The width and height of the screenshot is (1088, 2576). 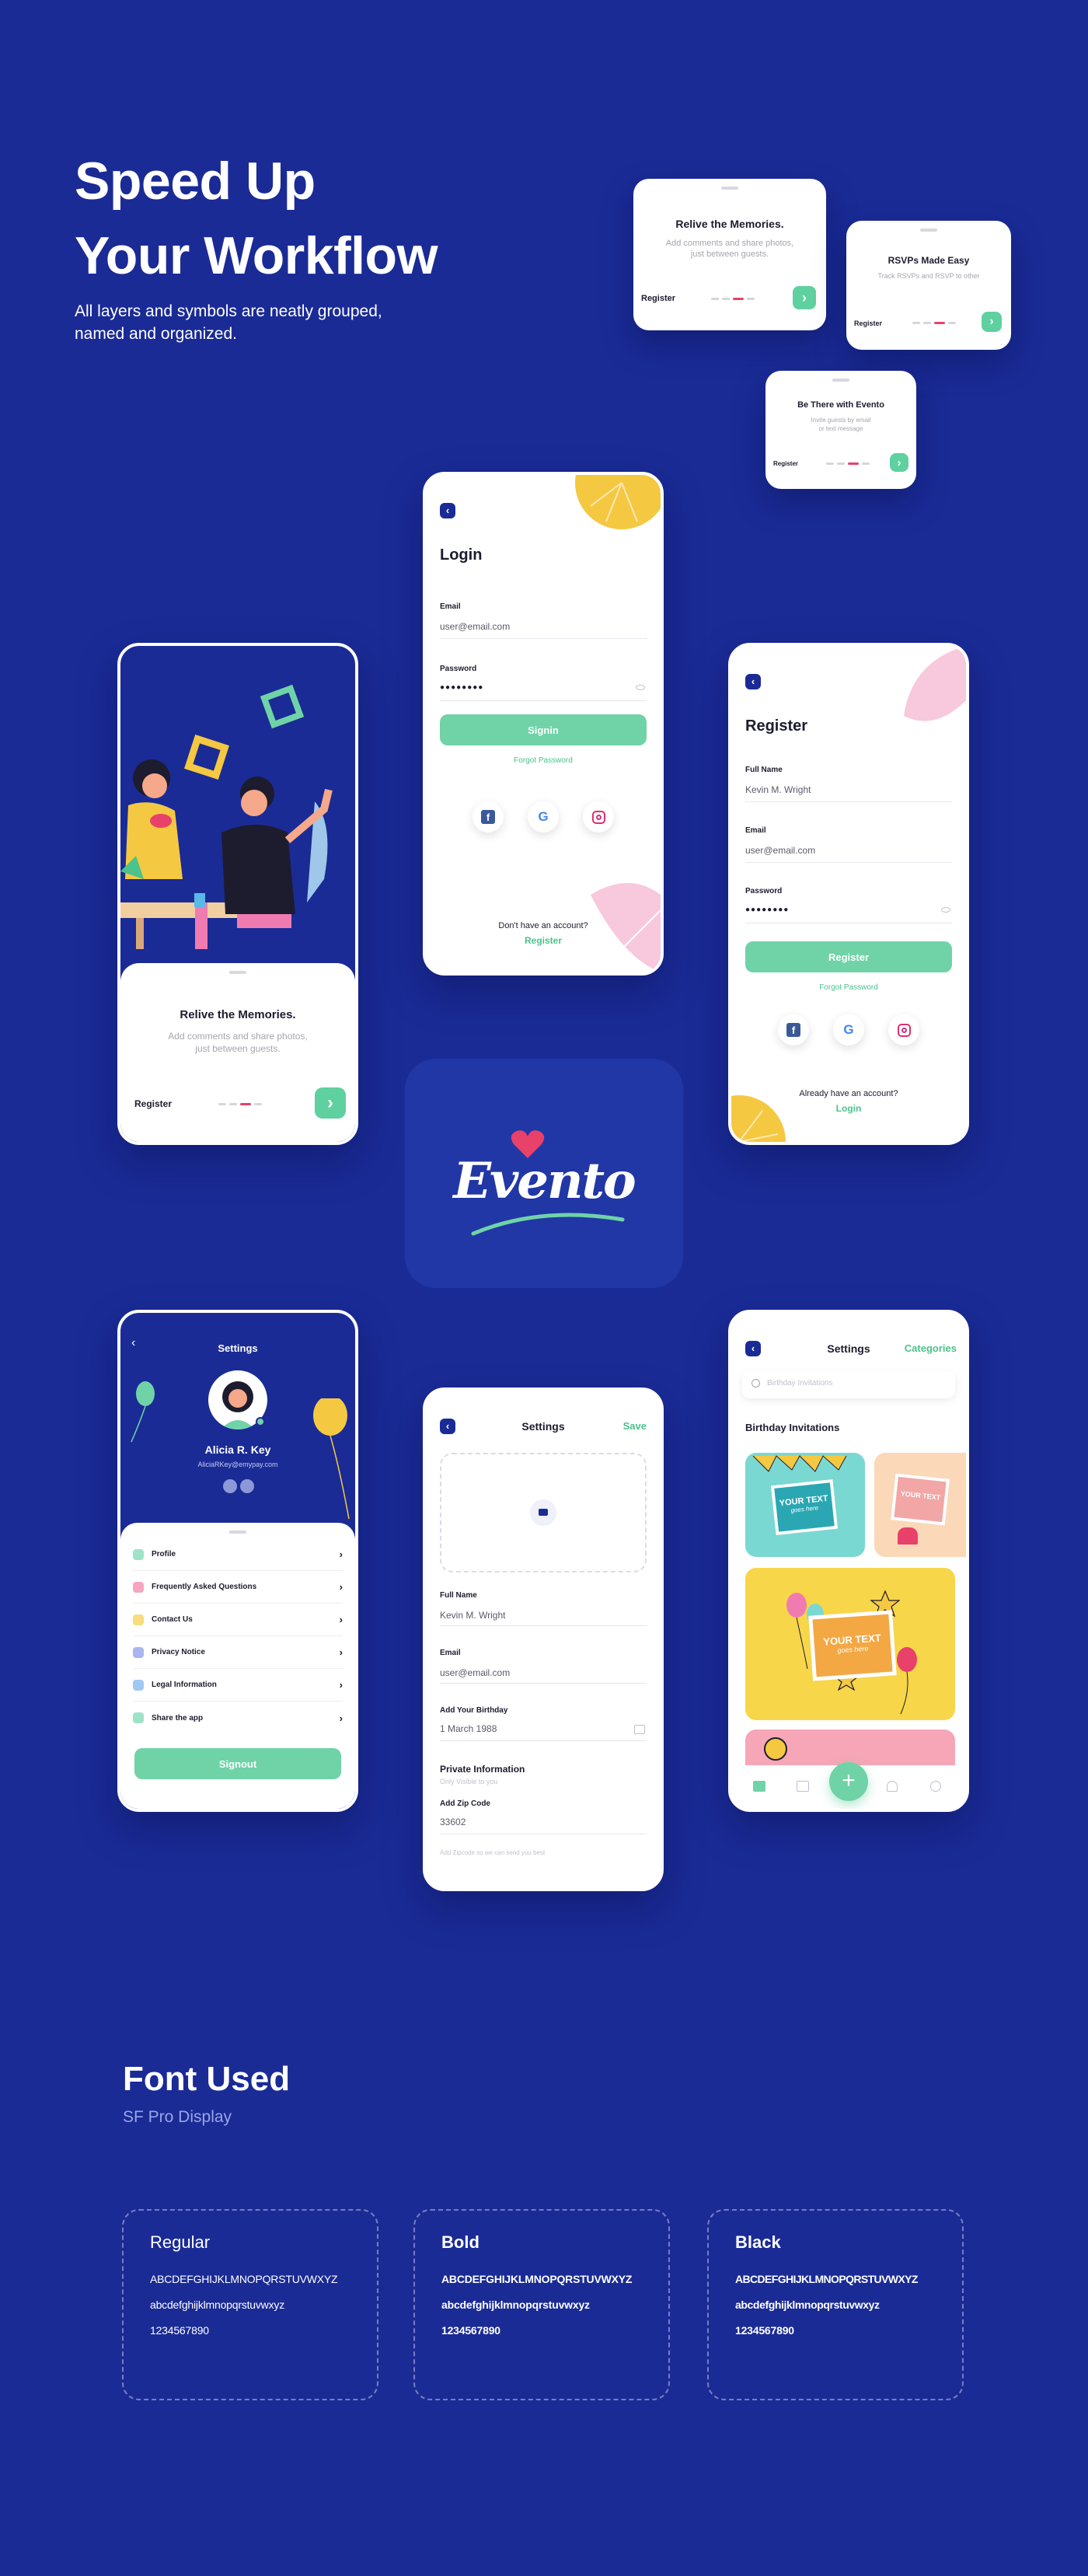 I want to click on add-event-button: +, so click(x=849, y=1781).